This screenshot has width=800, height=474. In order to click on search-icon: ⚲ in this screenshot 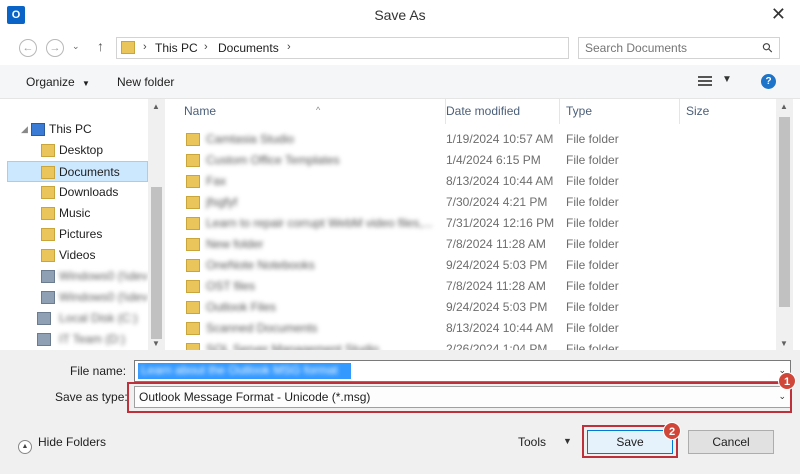, I will do `click(768, 48)`.